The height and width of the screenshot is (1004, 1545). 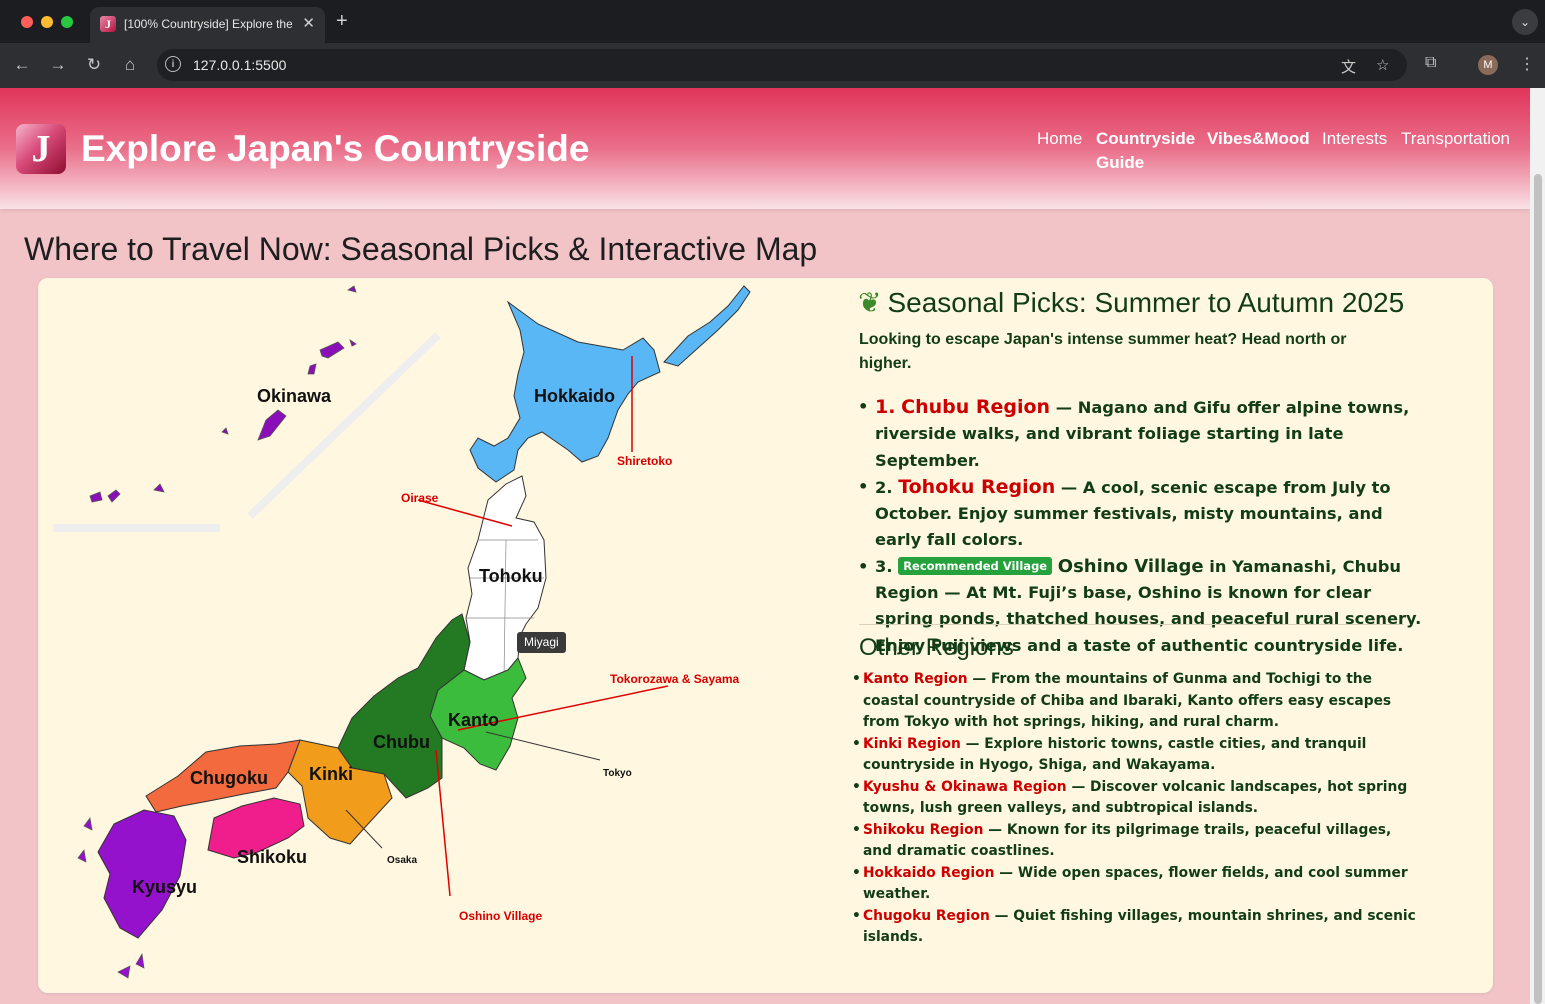 I want to click on browser-tab: J [100% Countryside] Explore the ✕, so click(x=207, y=25).